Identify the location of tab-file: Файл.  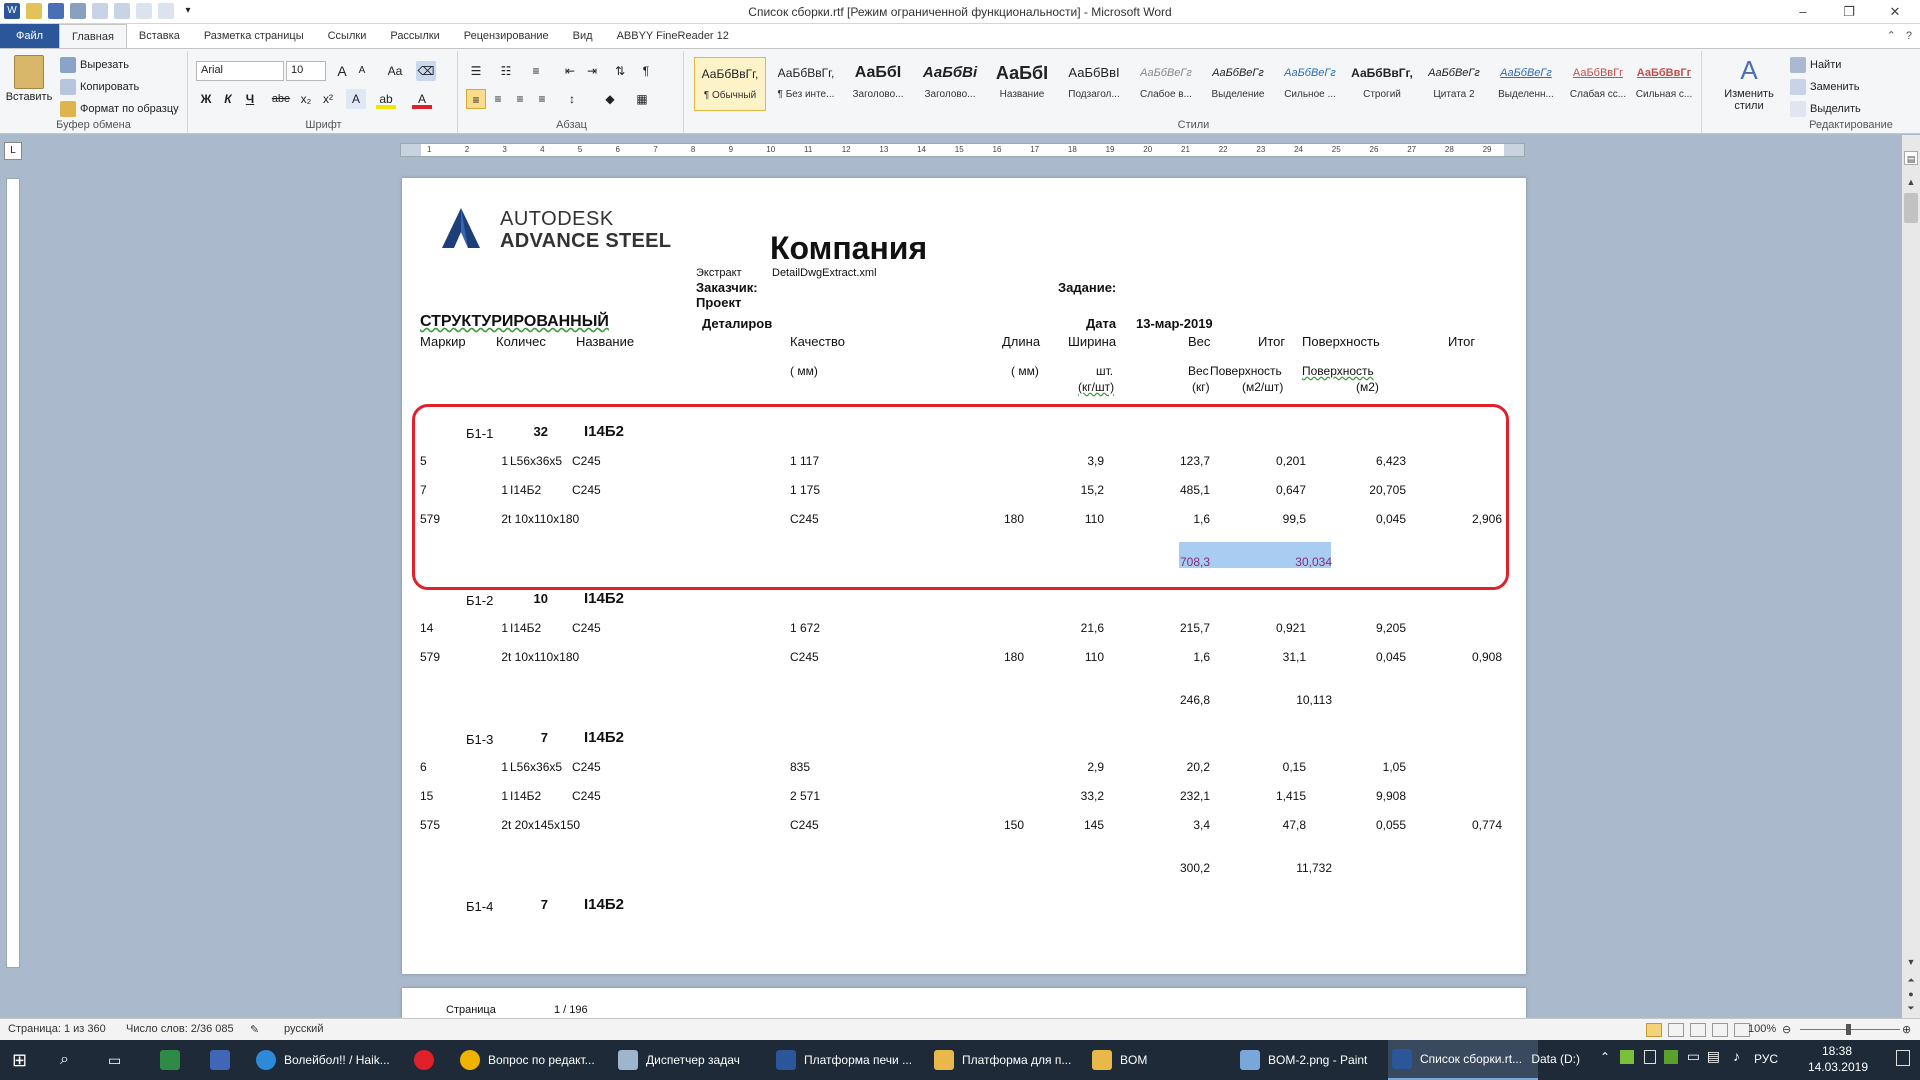
(30, 36).